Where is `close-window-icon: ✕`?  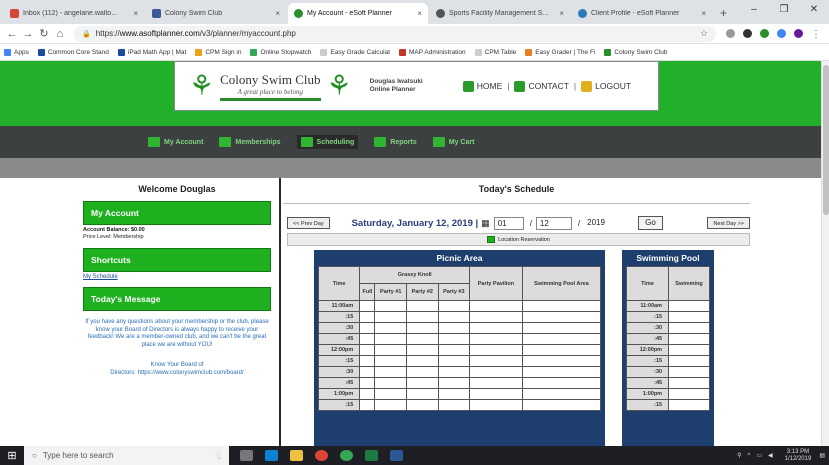
close-window-icon: ✕ is located at coordinates (814, 10).